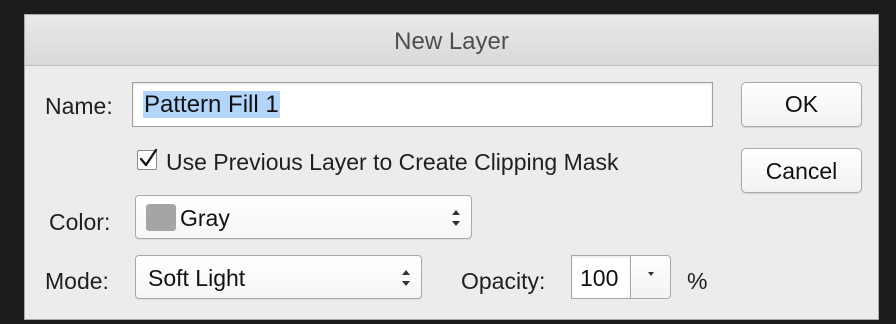 This screenshot has width=896, height=324. I want to click on opacity-input-value: 100, so click(599, 278).